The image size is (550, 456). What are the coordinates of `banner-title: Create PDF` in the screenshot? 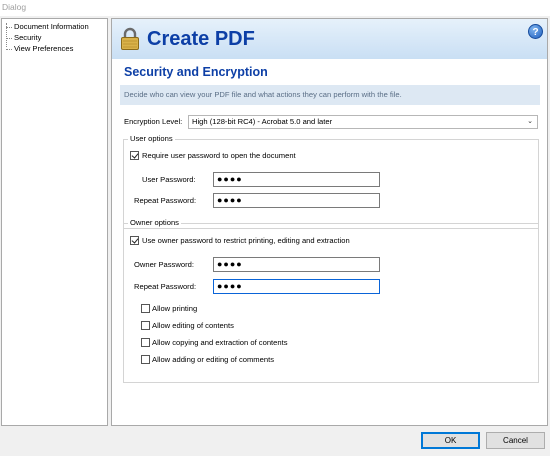 It's located at (201, 39).